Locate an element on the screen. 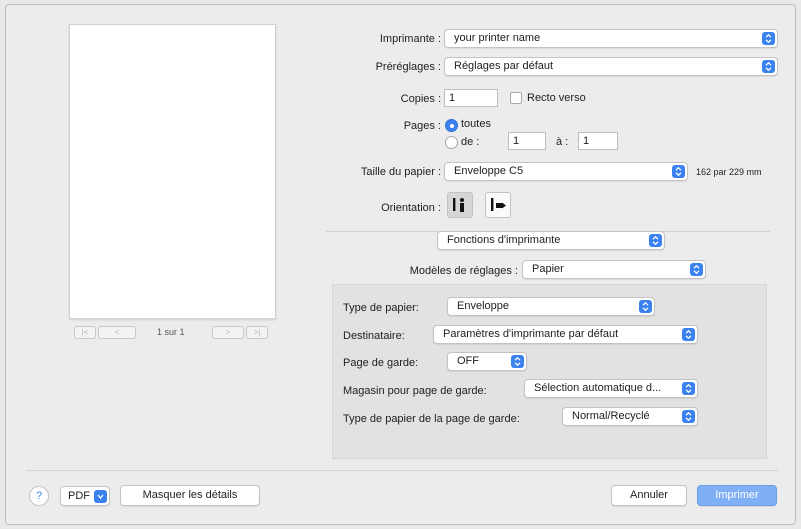 This screenshot has width=801, height=529. duplex-label: Recto verso is located at coordinates (556, 98).